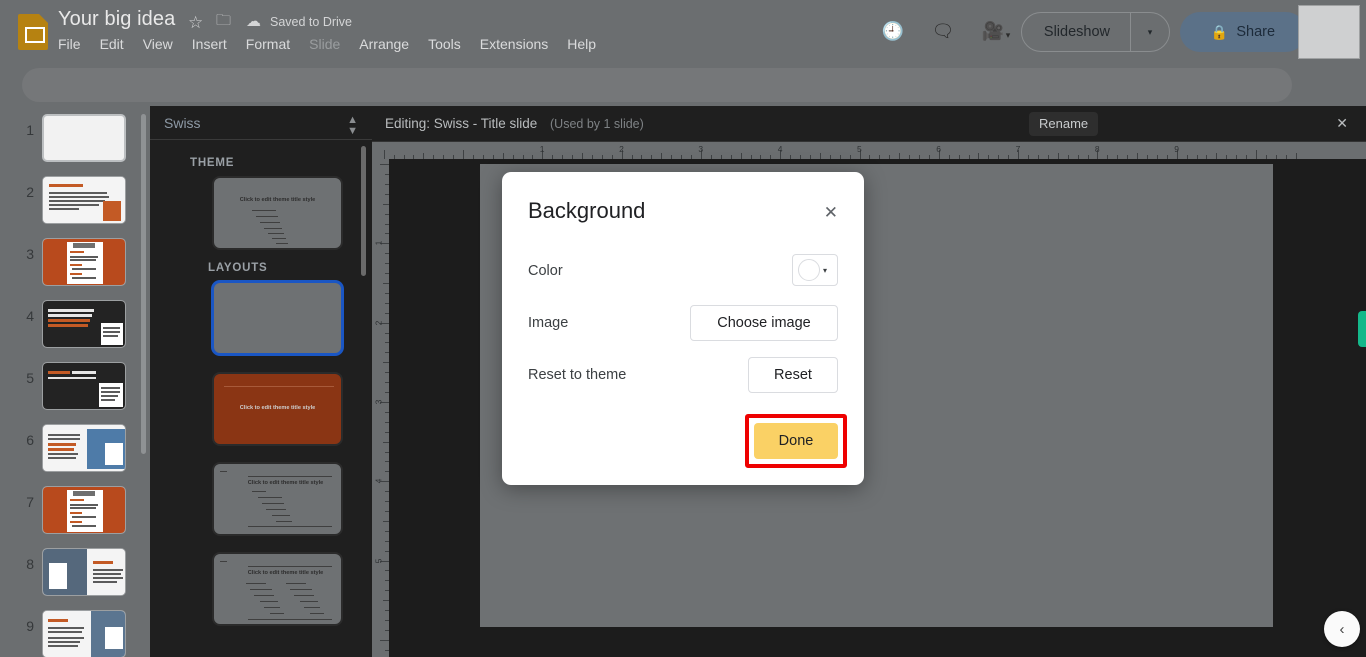 The height and width of the screenshot is (657, 1366). Describe the element at coordinates (683, 323) in the screenshot. I see `image-row: Image Choose image` at that location.